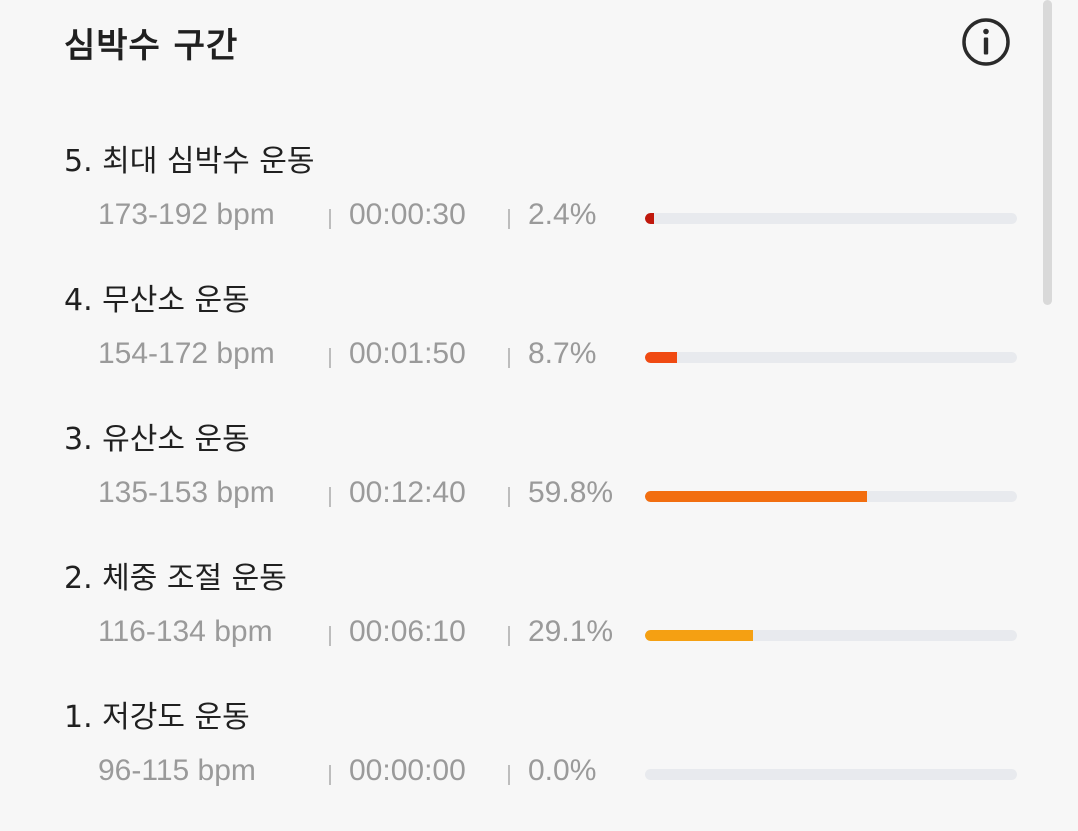  I want to click on zone-name: 5. 최대 심박수 운동, so click(189, 161).